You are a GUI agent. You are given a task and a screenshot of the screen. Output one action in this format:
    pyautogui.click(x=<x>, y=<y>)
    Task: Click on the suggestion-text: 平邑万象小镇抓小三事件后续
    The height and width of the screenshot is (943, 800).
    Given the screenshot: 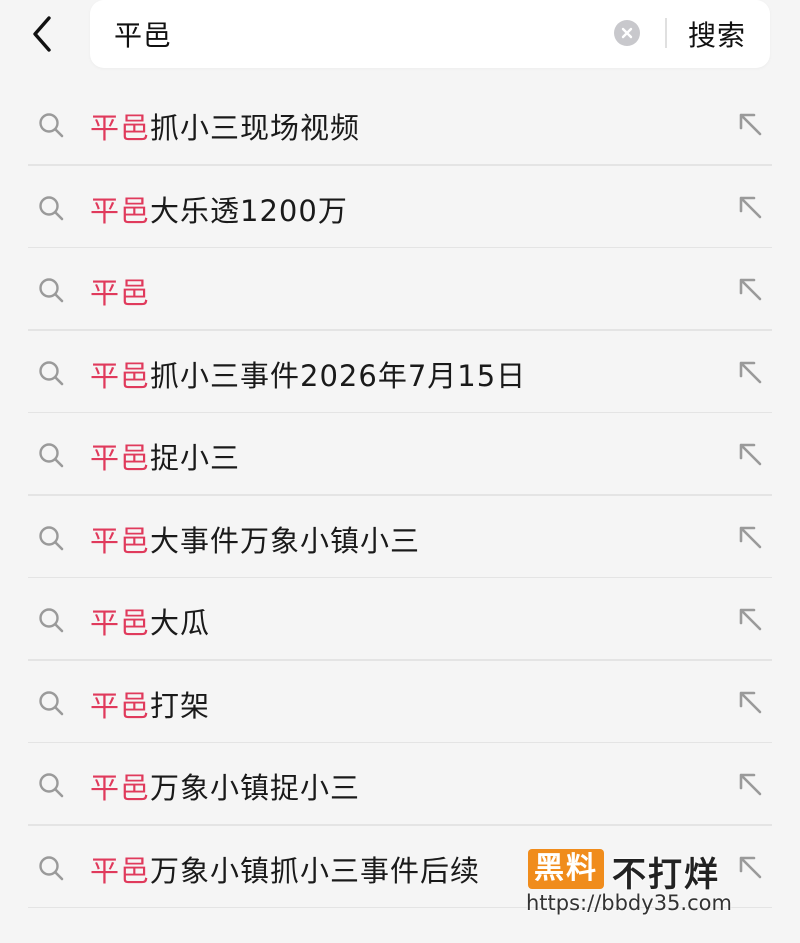 What is the action you would take?
    pyautogui.click(x=285, y=869)
    